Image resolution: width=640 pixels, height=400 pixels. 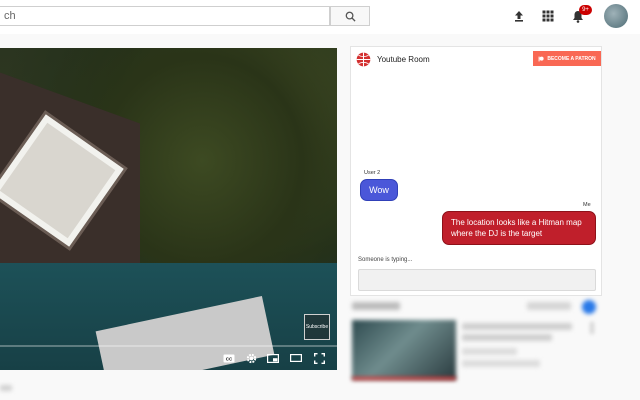 I want to click on become-patron-label: BECOME A PATRON, so click(x=571, y=58).